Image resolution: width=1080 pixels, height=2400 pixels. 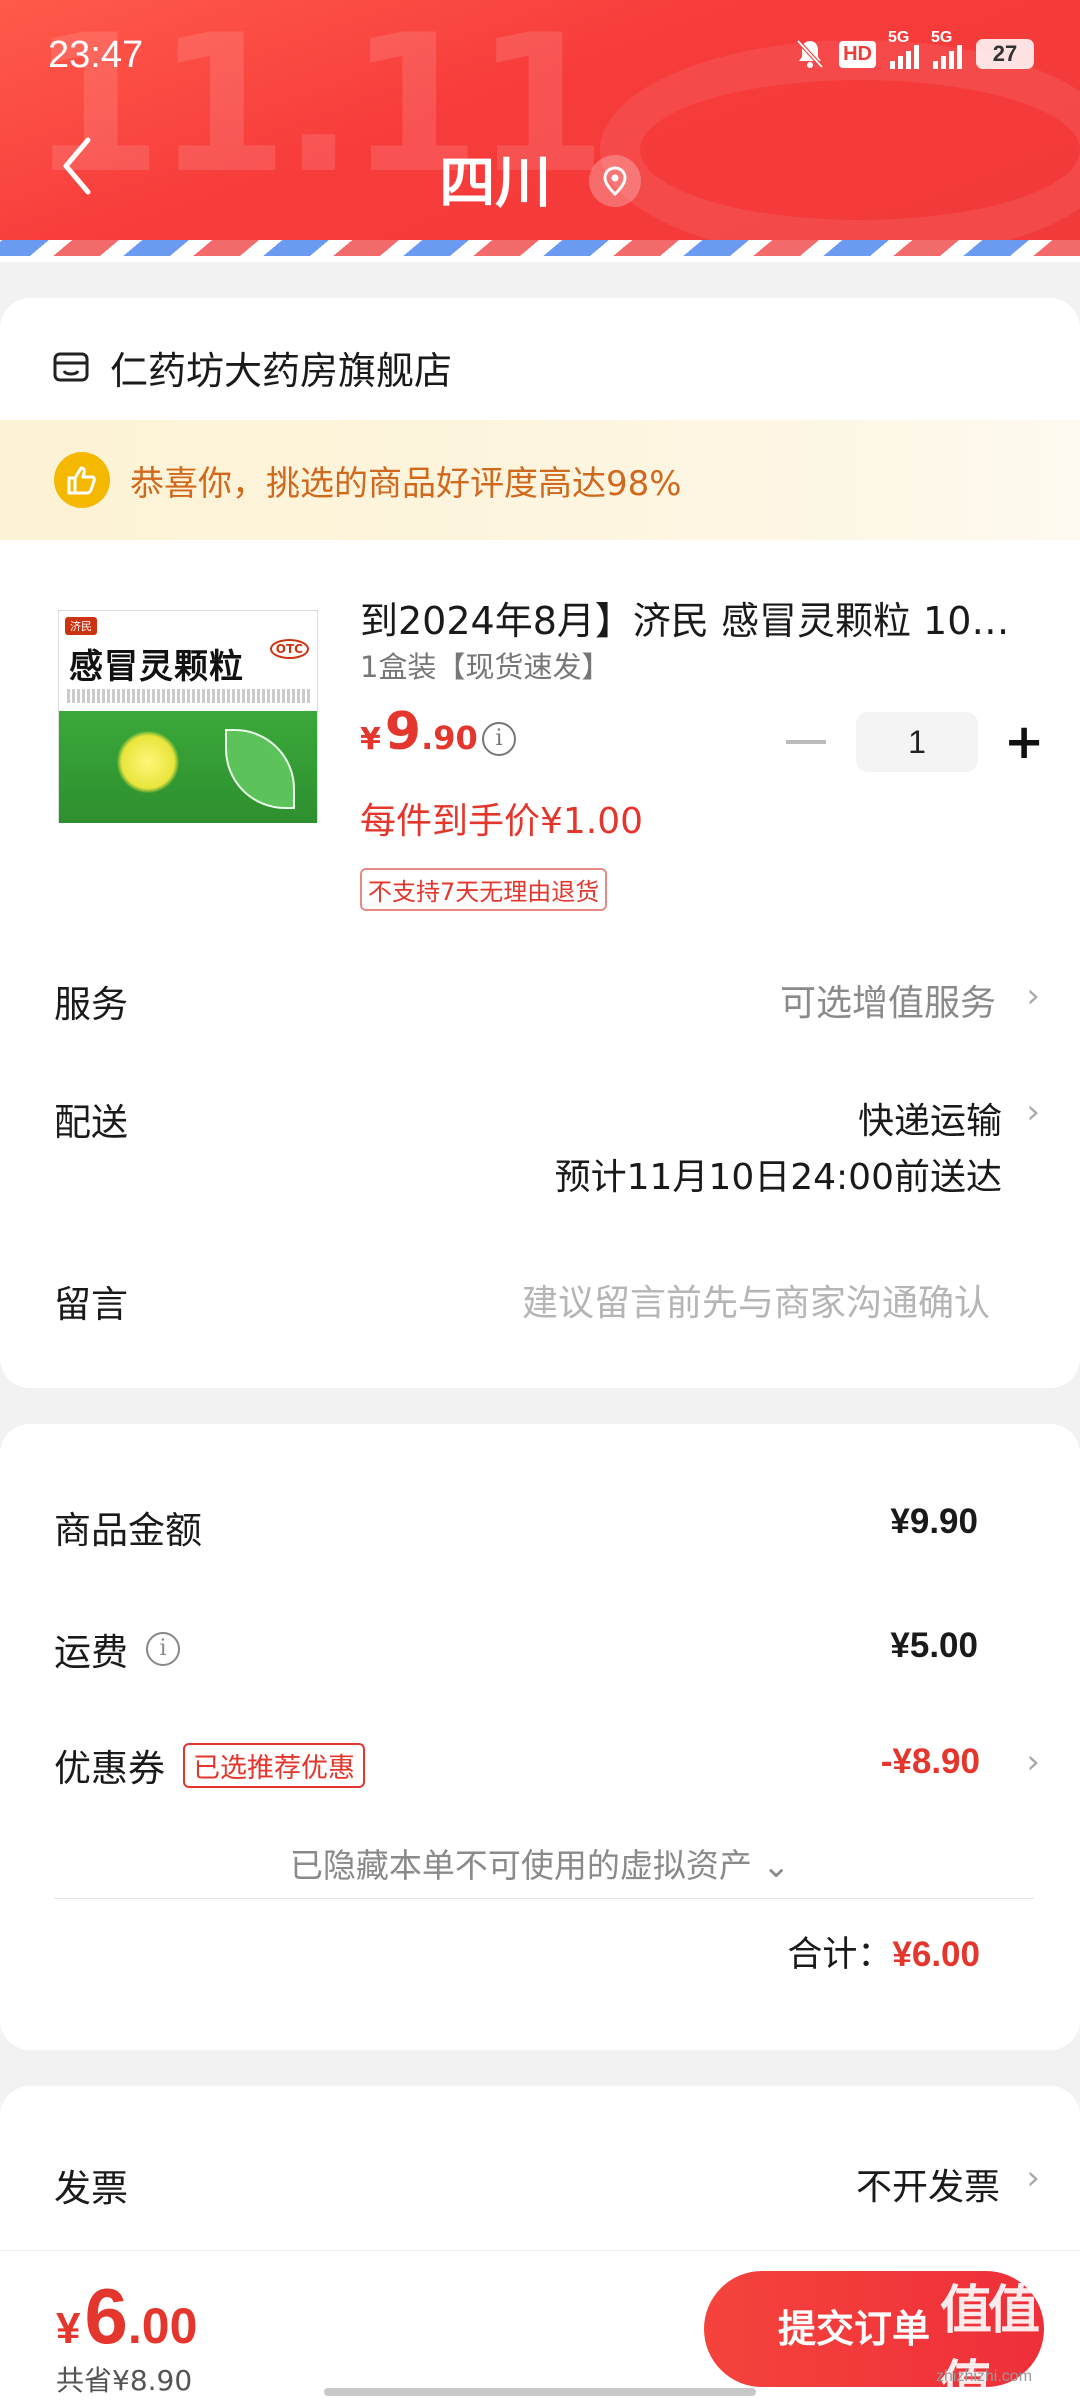 What do you see at coordinates (544, 1898) in the screenshot?
I see `divider` at bounding box center [544, 1898].